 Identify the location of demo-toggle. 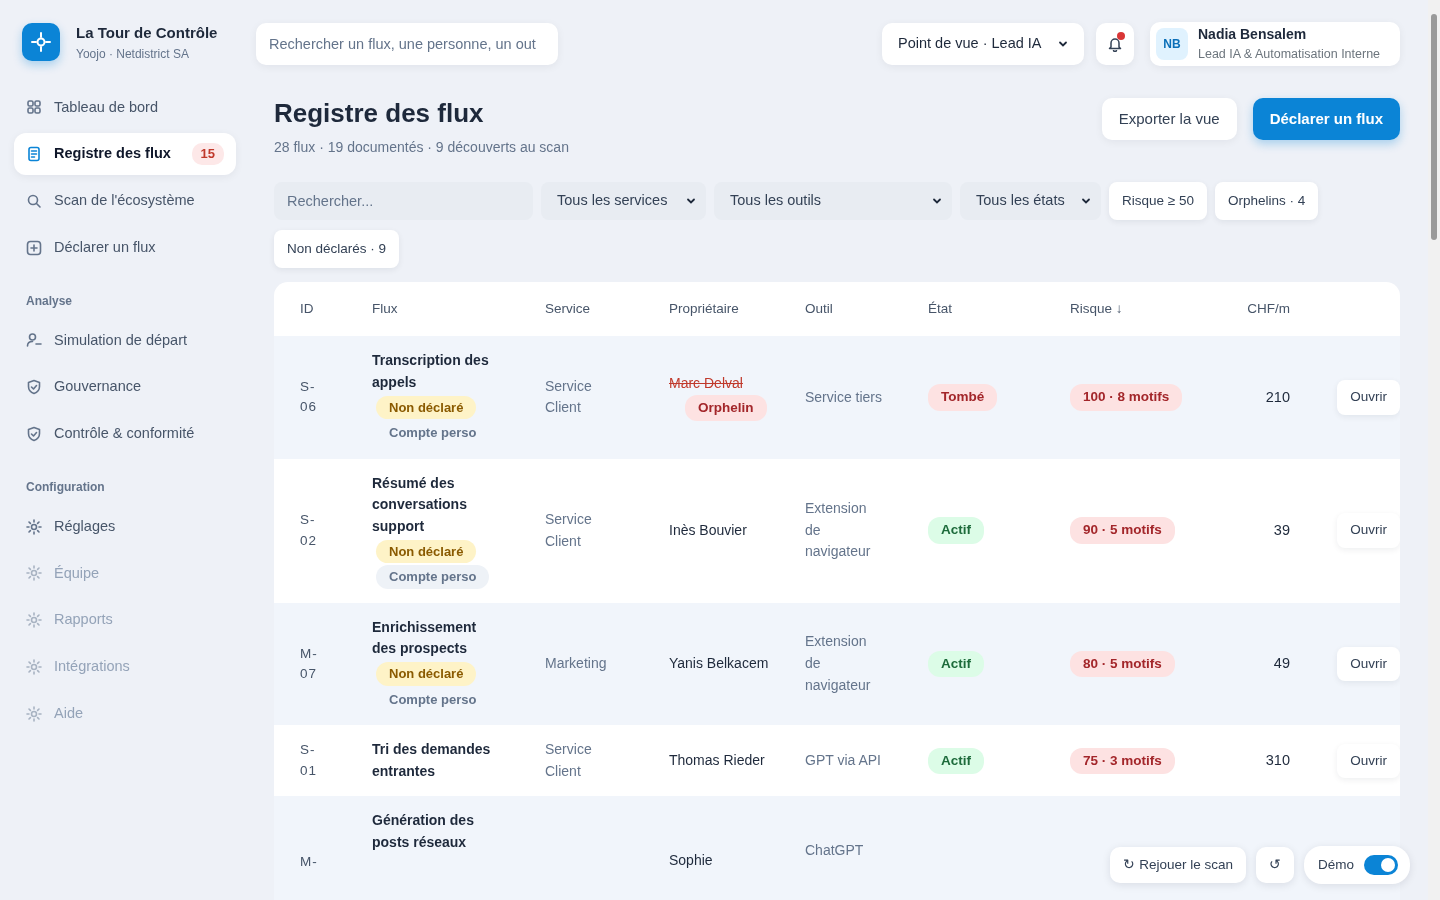
(1381, 865).